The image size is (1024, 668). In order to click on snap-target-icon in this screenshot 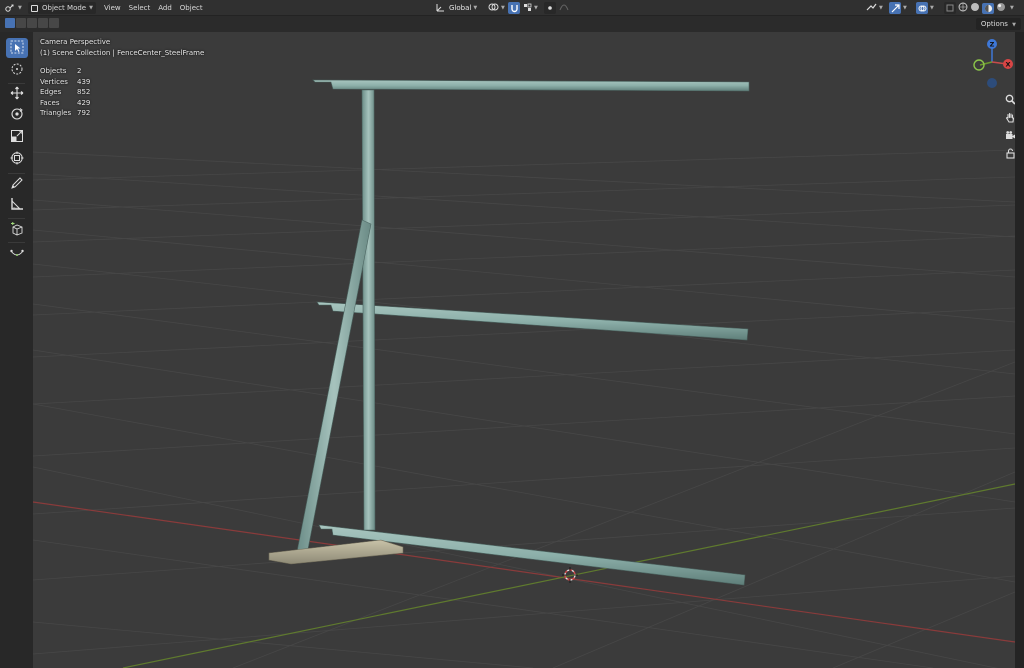, I will do `click(527, 8)`.